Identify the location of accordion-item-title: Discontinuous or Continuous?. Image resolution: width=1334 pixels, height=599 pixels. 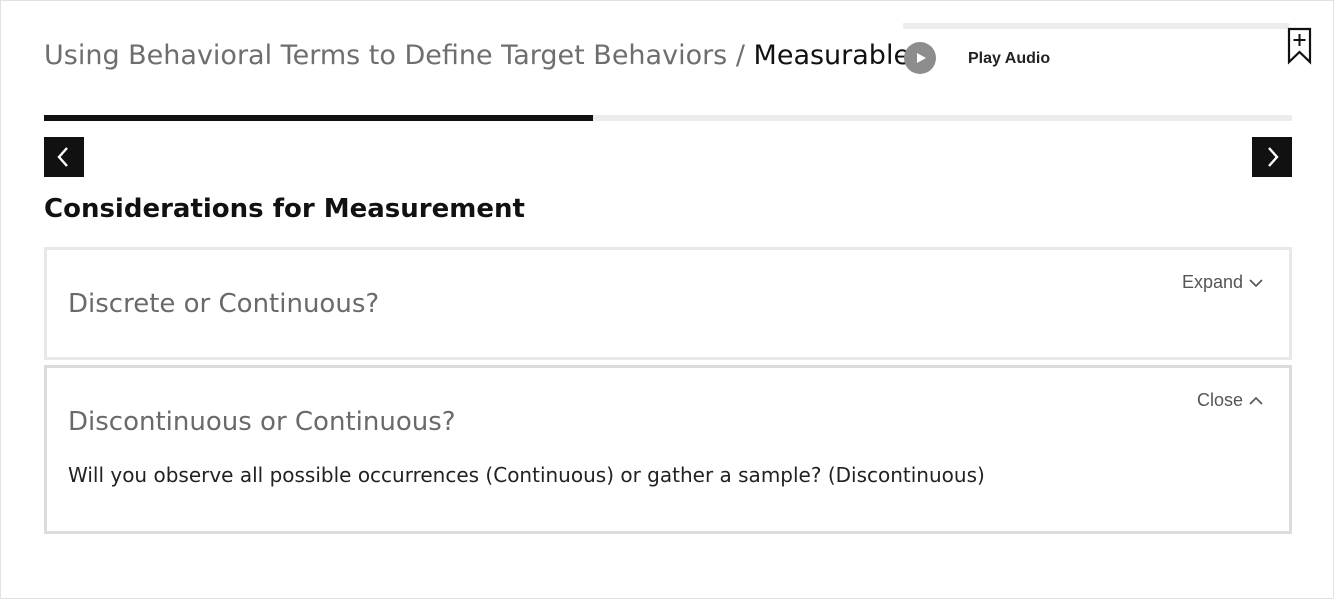
(262, 422).